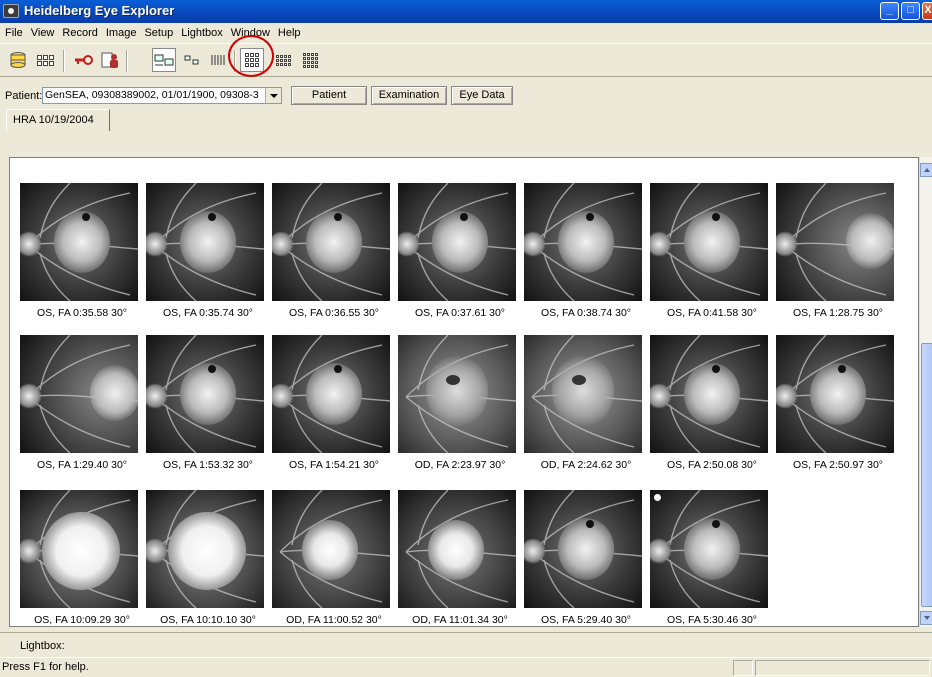 Image resolution: width=932 pixels, height=677 pixels. What do you see at coordinates (926, 475) in the screenshot?
I see `scroll-thumb` at bounding box center [926, 475].